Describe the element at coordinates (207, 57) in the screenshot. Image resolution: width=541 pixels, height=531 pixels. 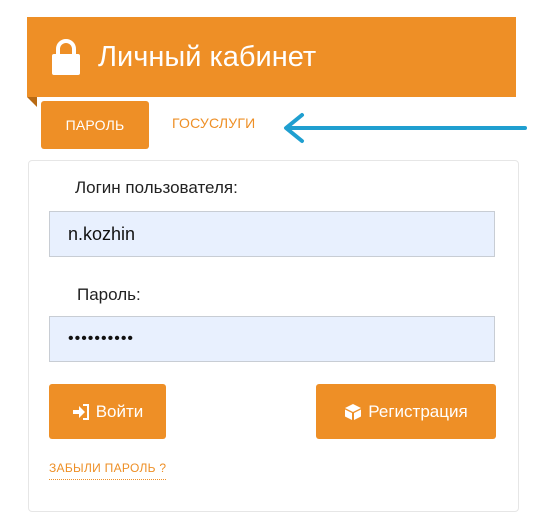
I see `page-title: Личный кабинет` at that location.